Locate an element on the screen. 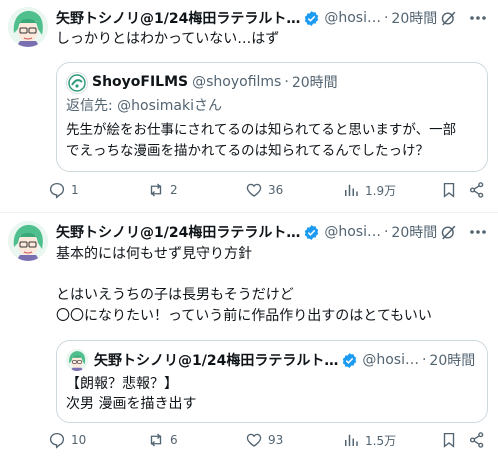  like-button: 36 is located at coordinates (264, 190).